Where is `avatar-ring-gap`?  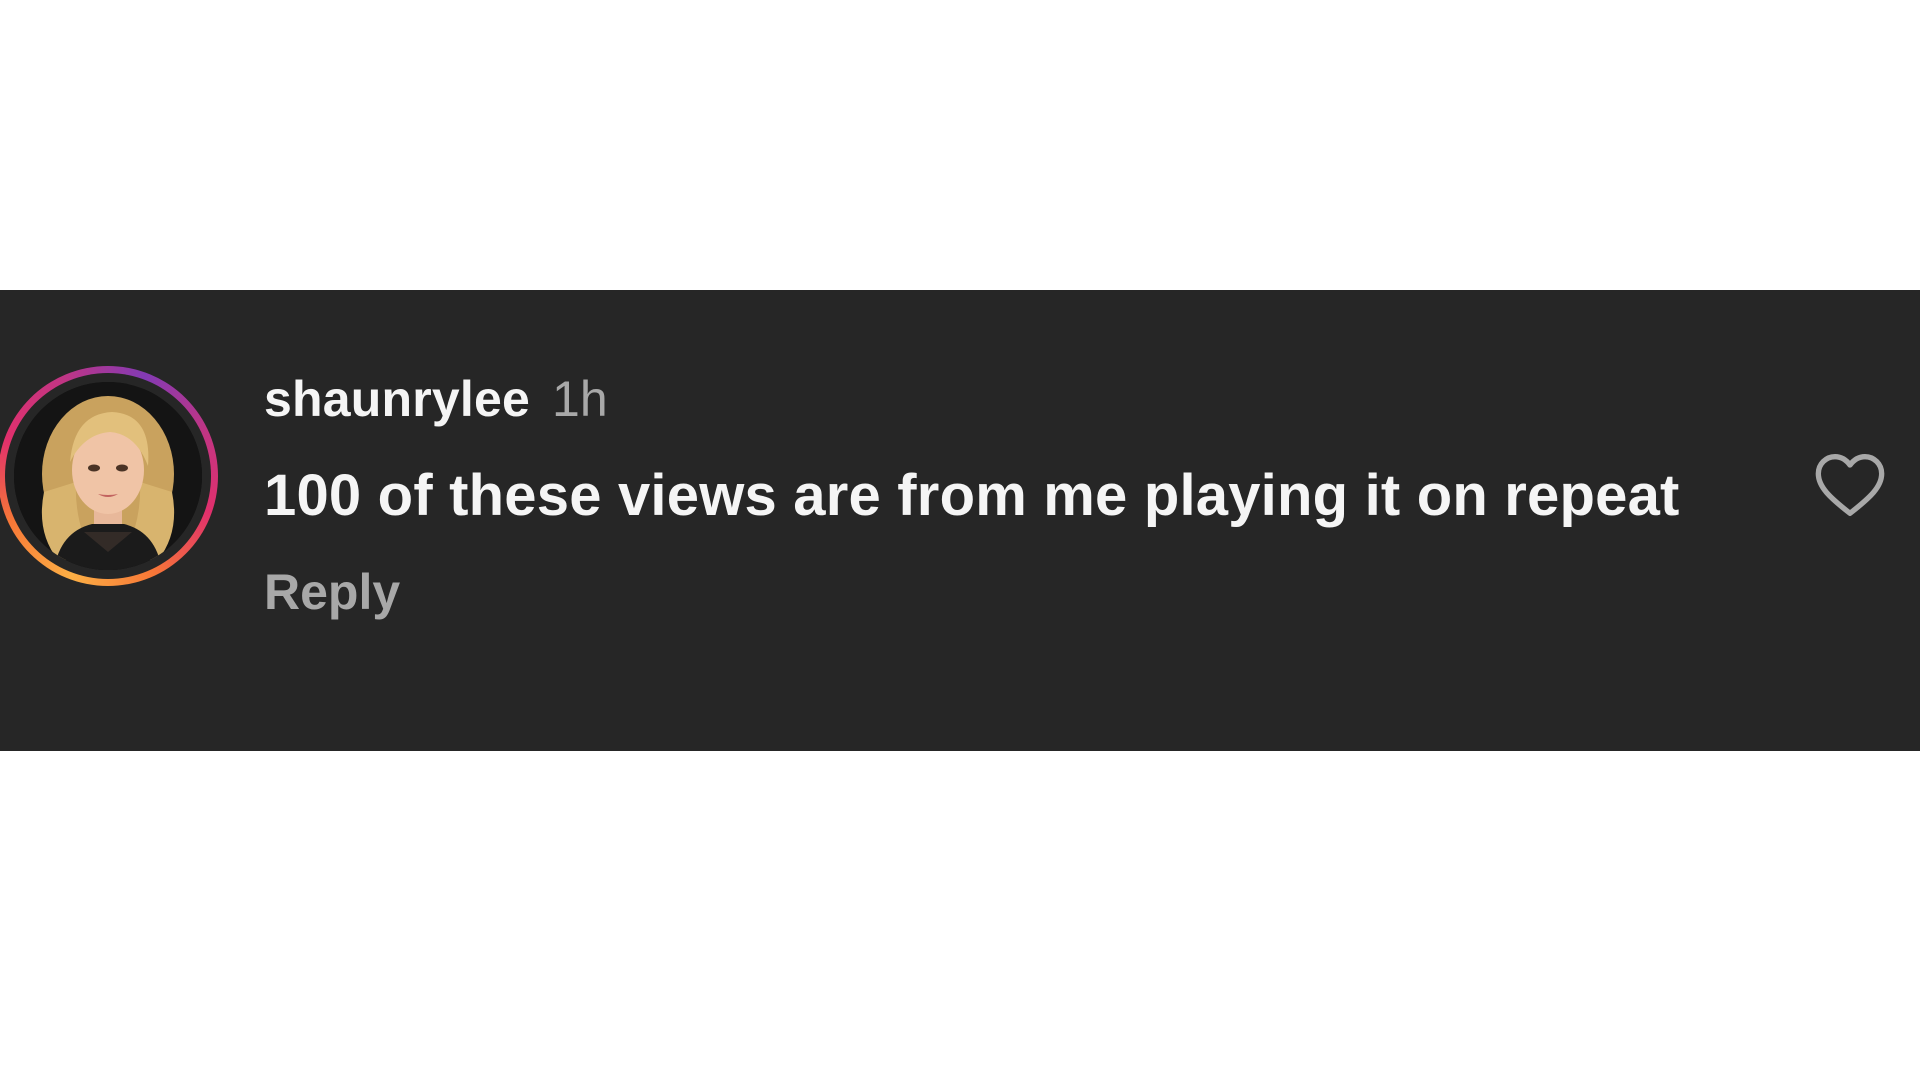
avatar-ring-gap is located at coordinates (108, 476).